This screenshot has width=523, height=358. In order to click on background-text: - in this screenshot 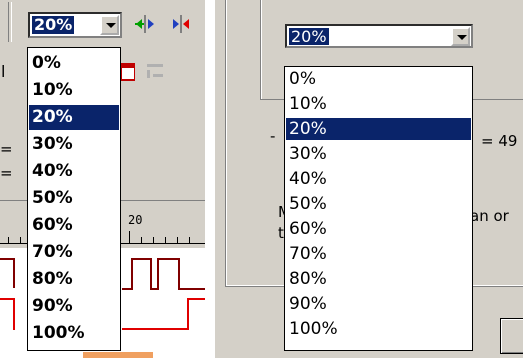, I will do `click(273, 136)`.